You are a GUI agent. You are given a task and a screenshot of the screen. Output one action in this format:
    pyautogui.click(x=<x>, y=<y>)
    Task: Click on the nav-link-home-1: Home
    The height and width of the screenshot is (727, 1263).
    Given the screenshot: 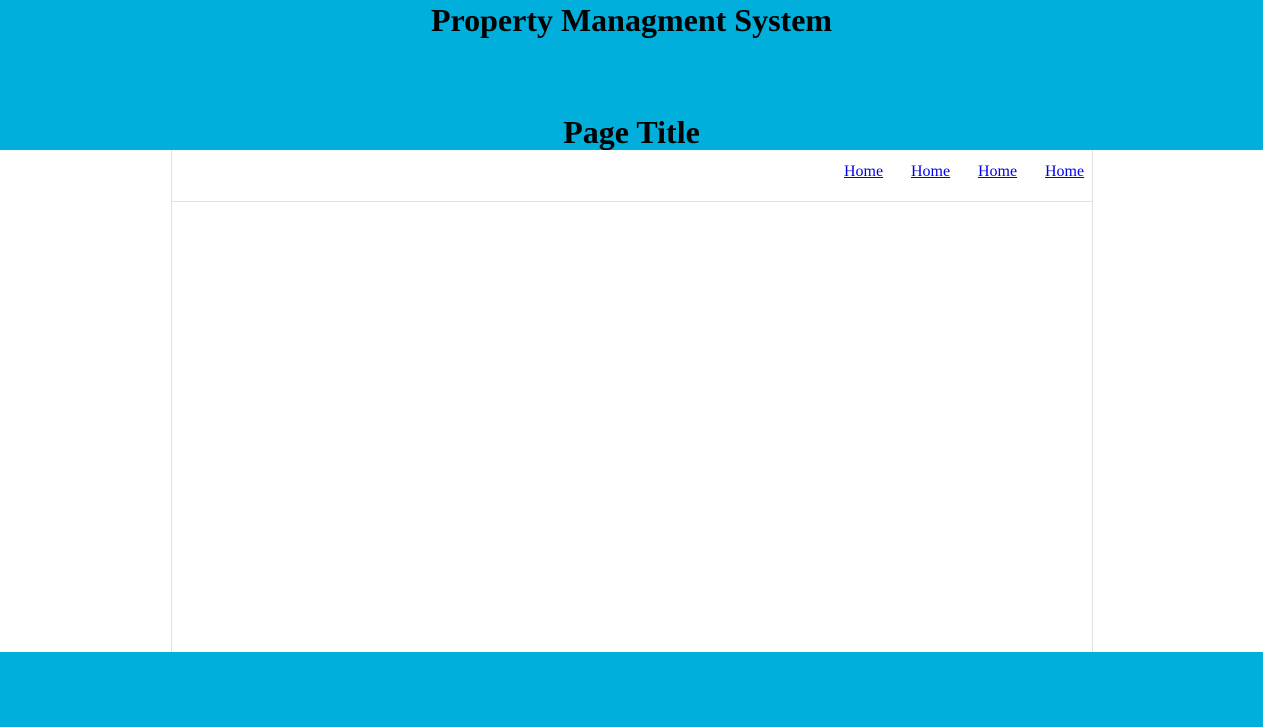 What is the action you would take?
    pyautogui.click(x=863, y=172)
    